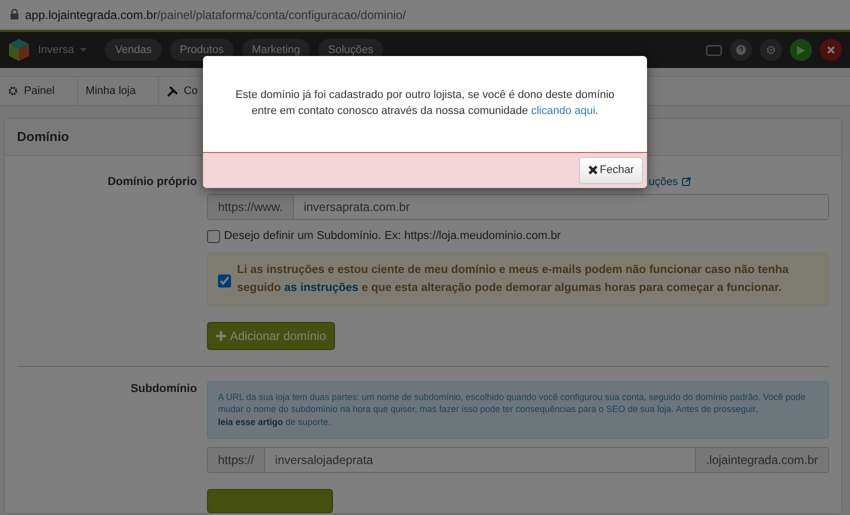 This screenshot has width=850, height=515. Describe the element at coordinates (270, 500) in the screenshot. I see `button` at that location.